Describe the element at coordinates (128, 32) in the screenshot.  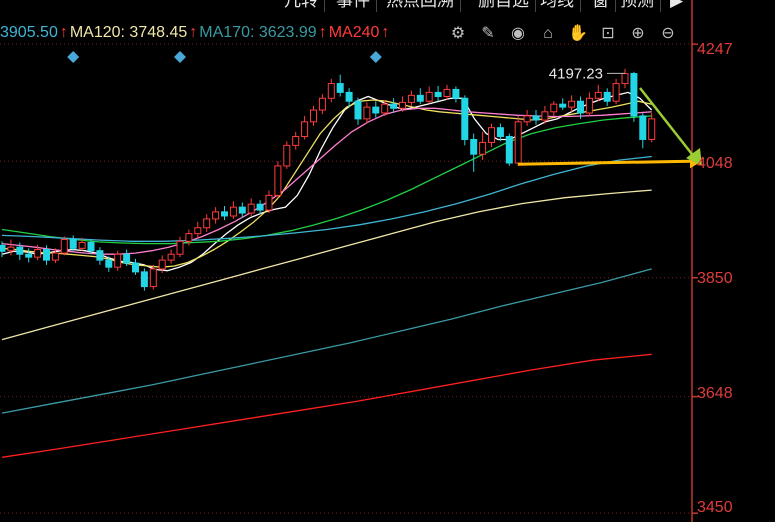
I see `ma-legend-item: MA120: 3748.45` at that location.